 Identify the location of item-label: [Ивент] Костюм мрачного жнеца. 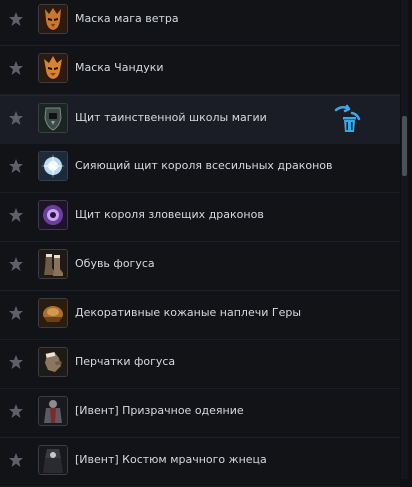
(171, 459).